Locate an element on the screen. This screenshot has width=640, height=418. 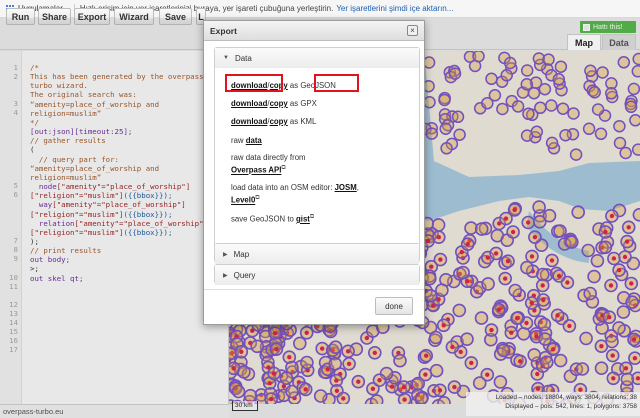
gist-label: save GeoJSON to is located at coordinates (264, 219).